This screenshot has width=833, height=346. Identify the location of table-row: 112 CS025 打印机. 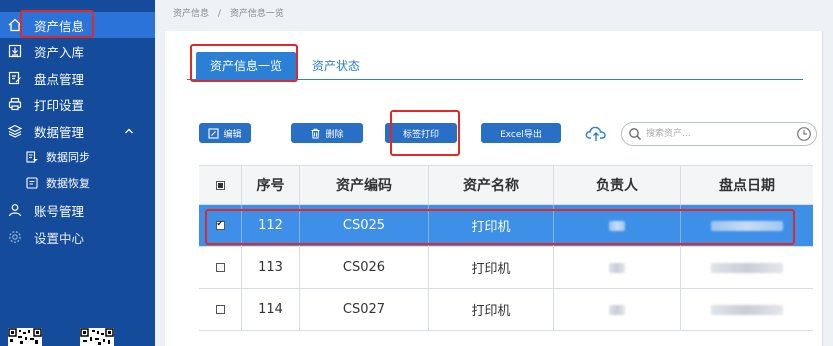
(506, 226).